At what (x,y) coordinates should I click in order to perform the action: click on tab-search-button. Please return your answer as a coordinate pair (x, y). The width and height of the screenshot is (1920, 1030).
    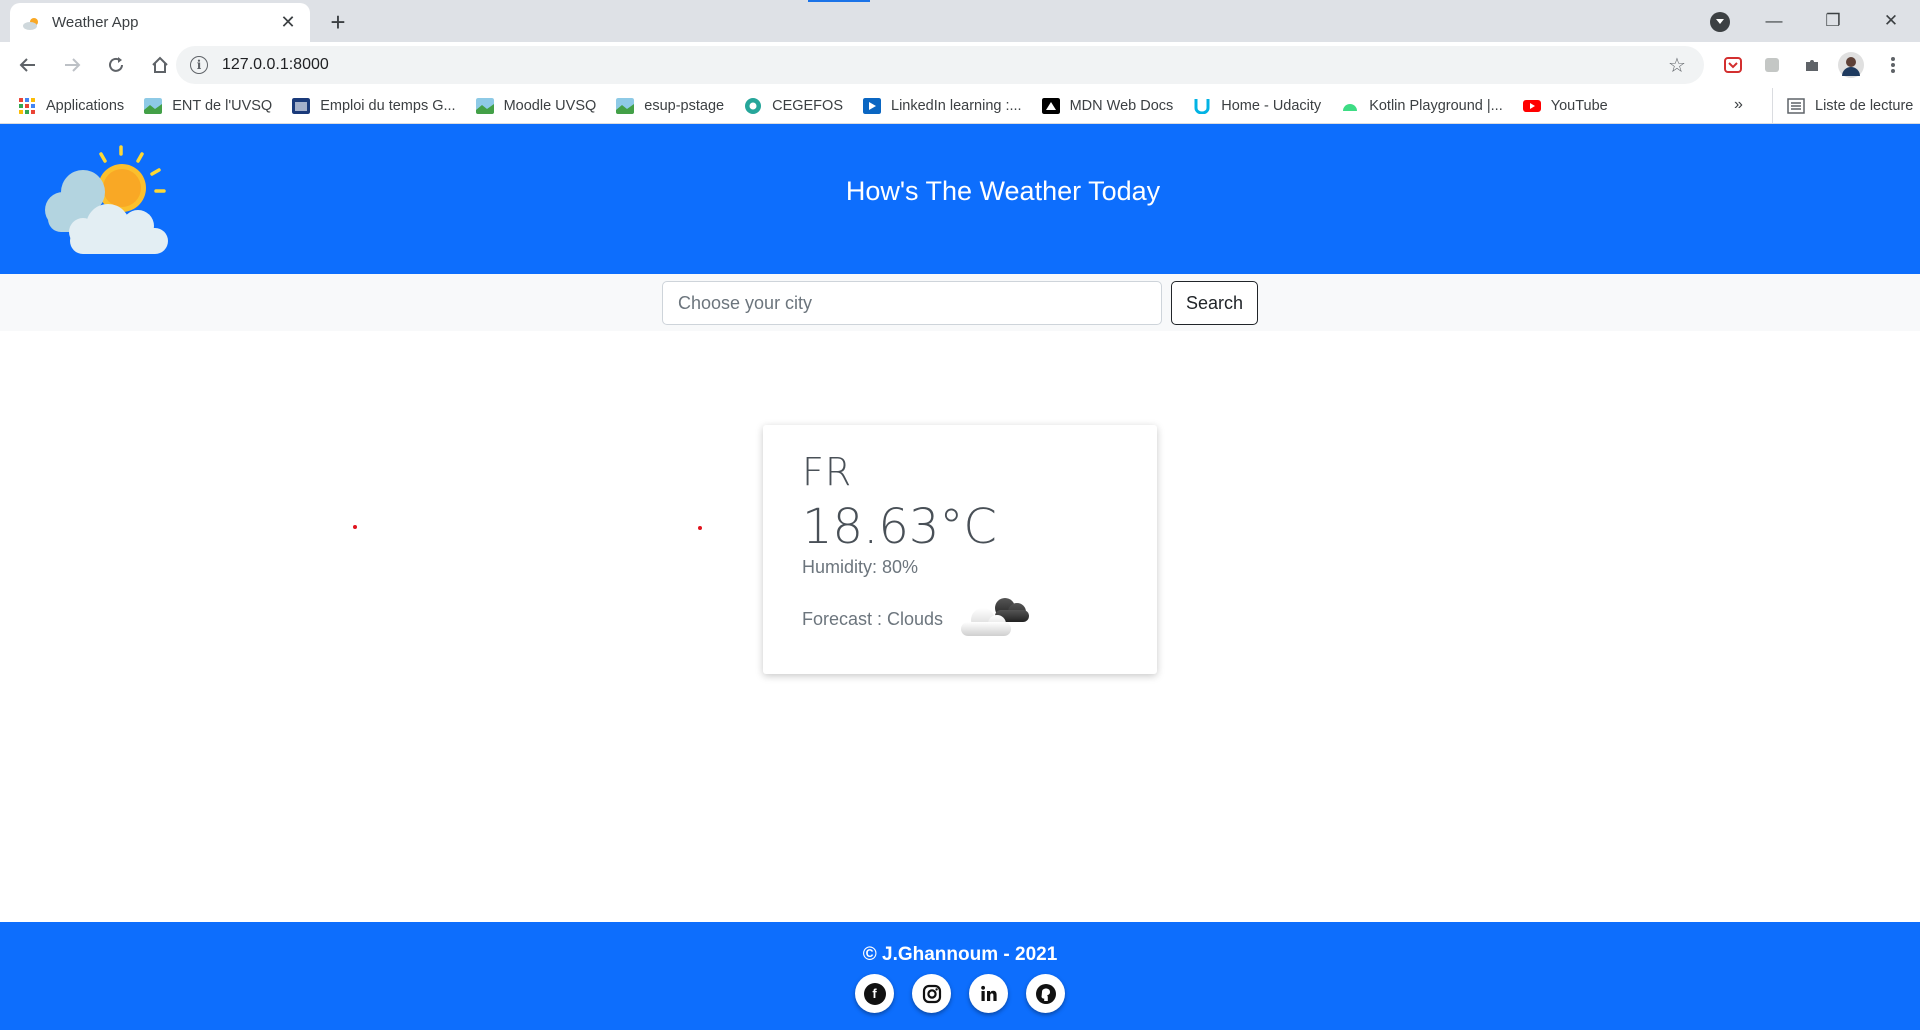
    Looking at the image, I should click on (1720, 22).